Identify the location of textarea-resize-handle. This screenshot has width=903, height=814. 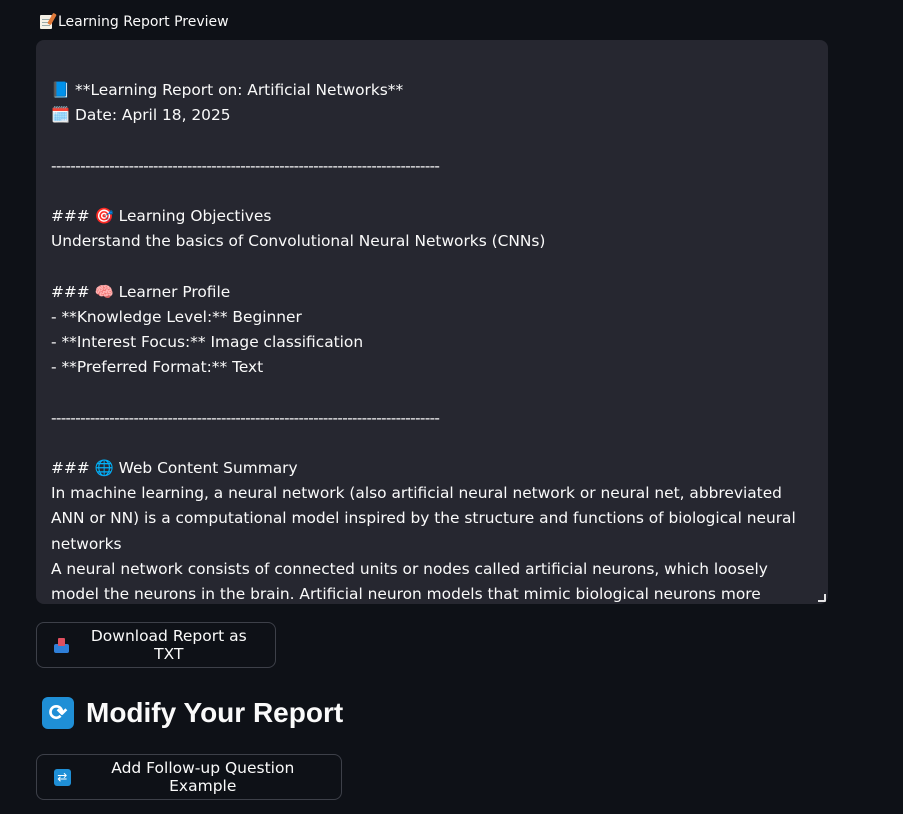
(822, 598).